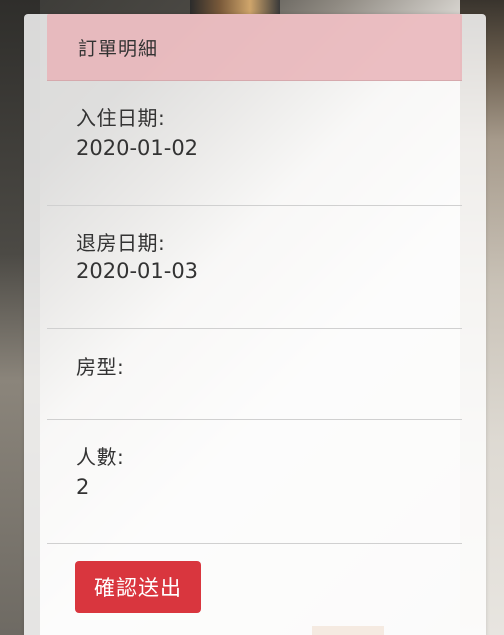 This screenshot has width=504, height=635. Describe the element at coordinates (138, 587) in the screenshot. I see `confirm-submit-button: 確認送出` at that location.